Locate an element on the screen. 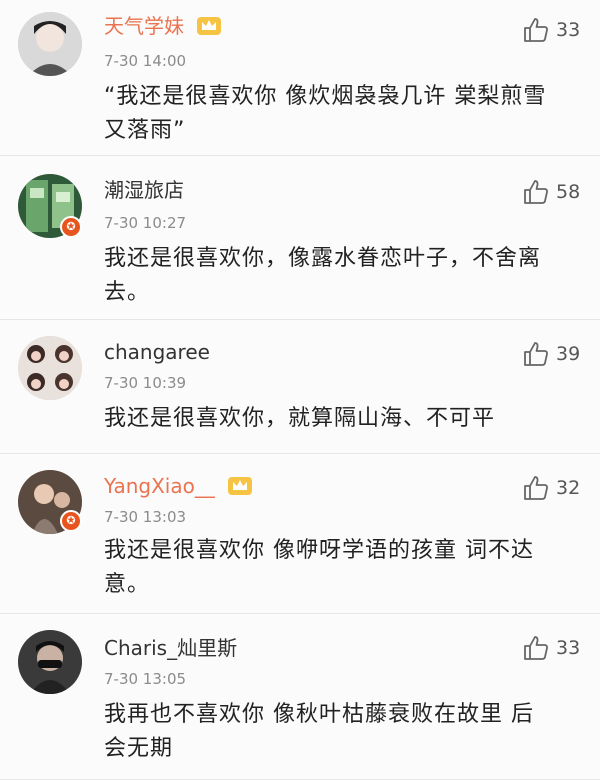  username-text: Charis_灿里斯 is located at coordinates (170, 648).